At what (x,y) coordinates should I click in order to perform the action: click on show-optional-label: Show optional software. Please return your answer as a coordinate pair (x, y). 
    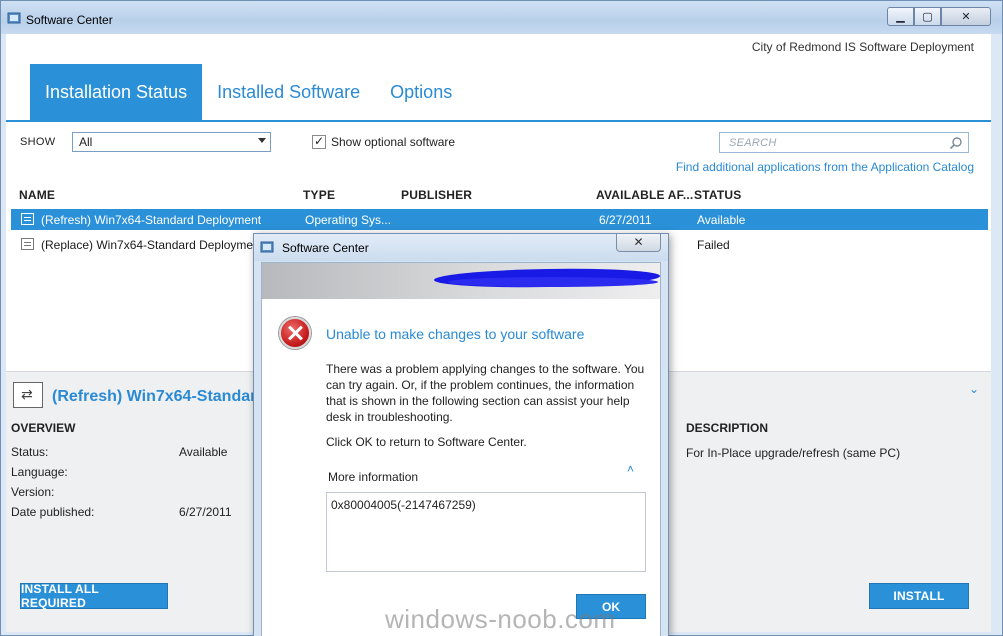
    Looking at the image, I should click on (393, 142).